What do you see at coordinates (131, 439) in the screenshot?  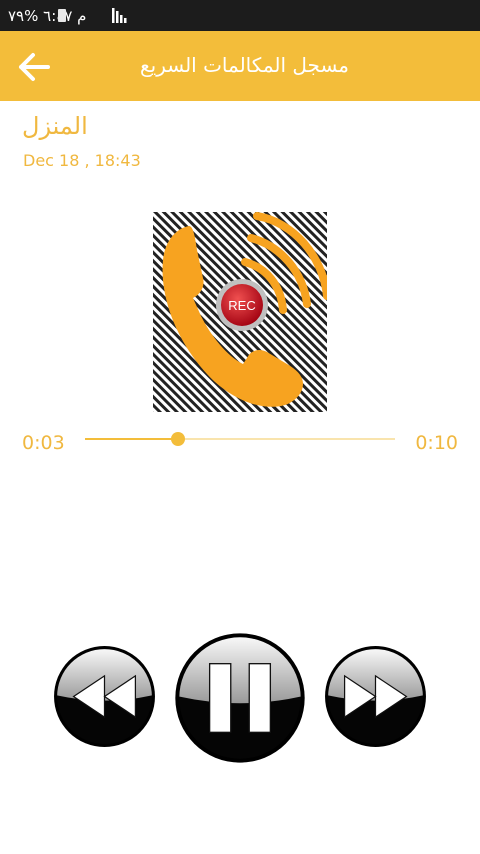 I see `seek-progress` at bounding box center [131, 439].